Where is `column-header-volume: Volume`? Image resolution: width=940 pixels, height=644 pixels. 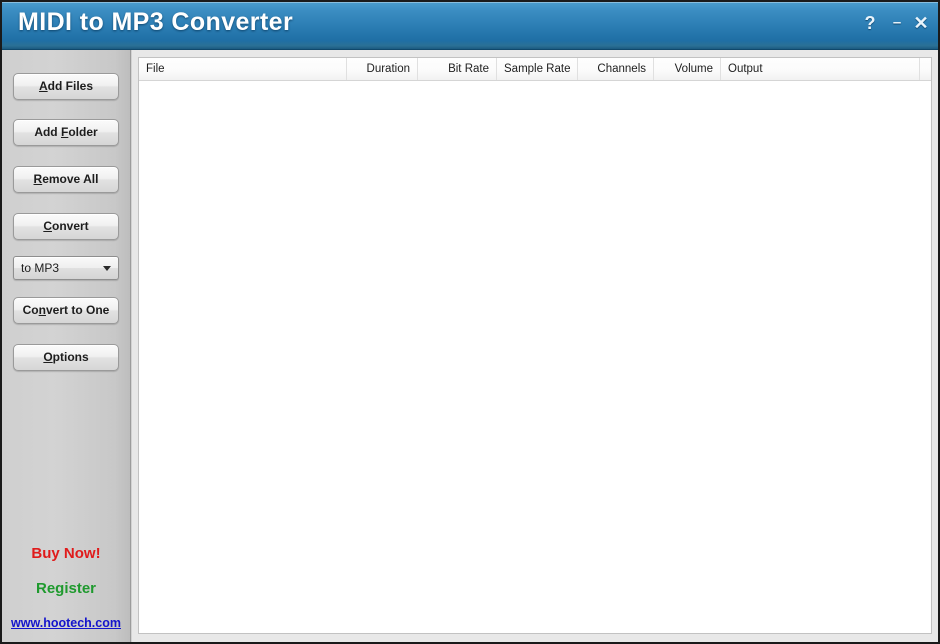
column-header-volume: Volume is located at coordinates (687, 69).